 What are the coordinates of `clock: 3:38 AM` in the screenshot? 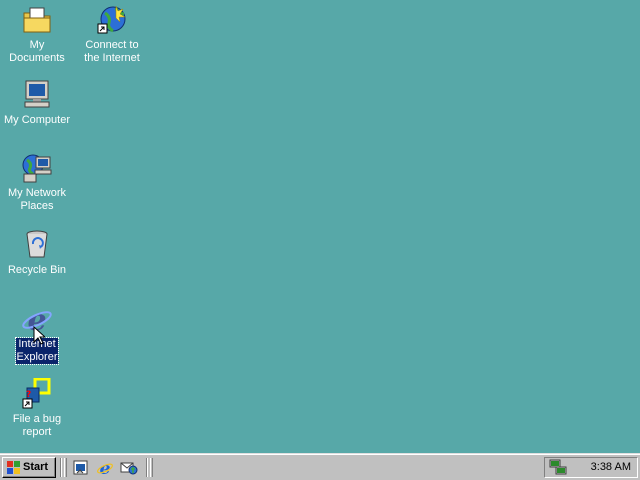 It's located at (611, 467).